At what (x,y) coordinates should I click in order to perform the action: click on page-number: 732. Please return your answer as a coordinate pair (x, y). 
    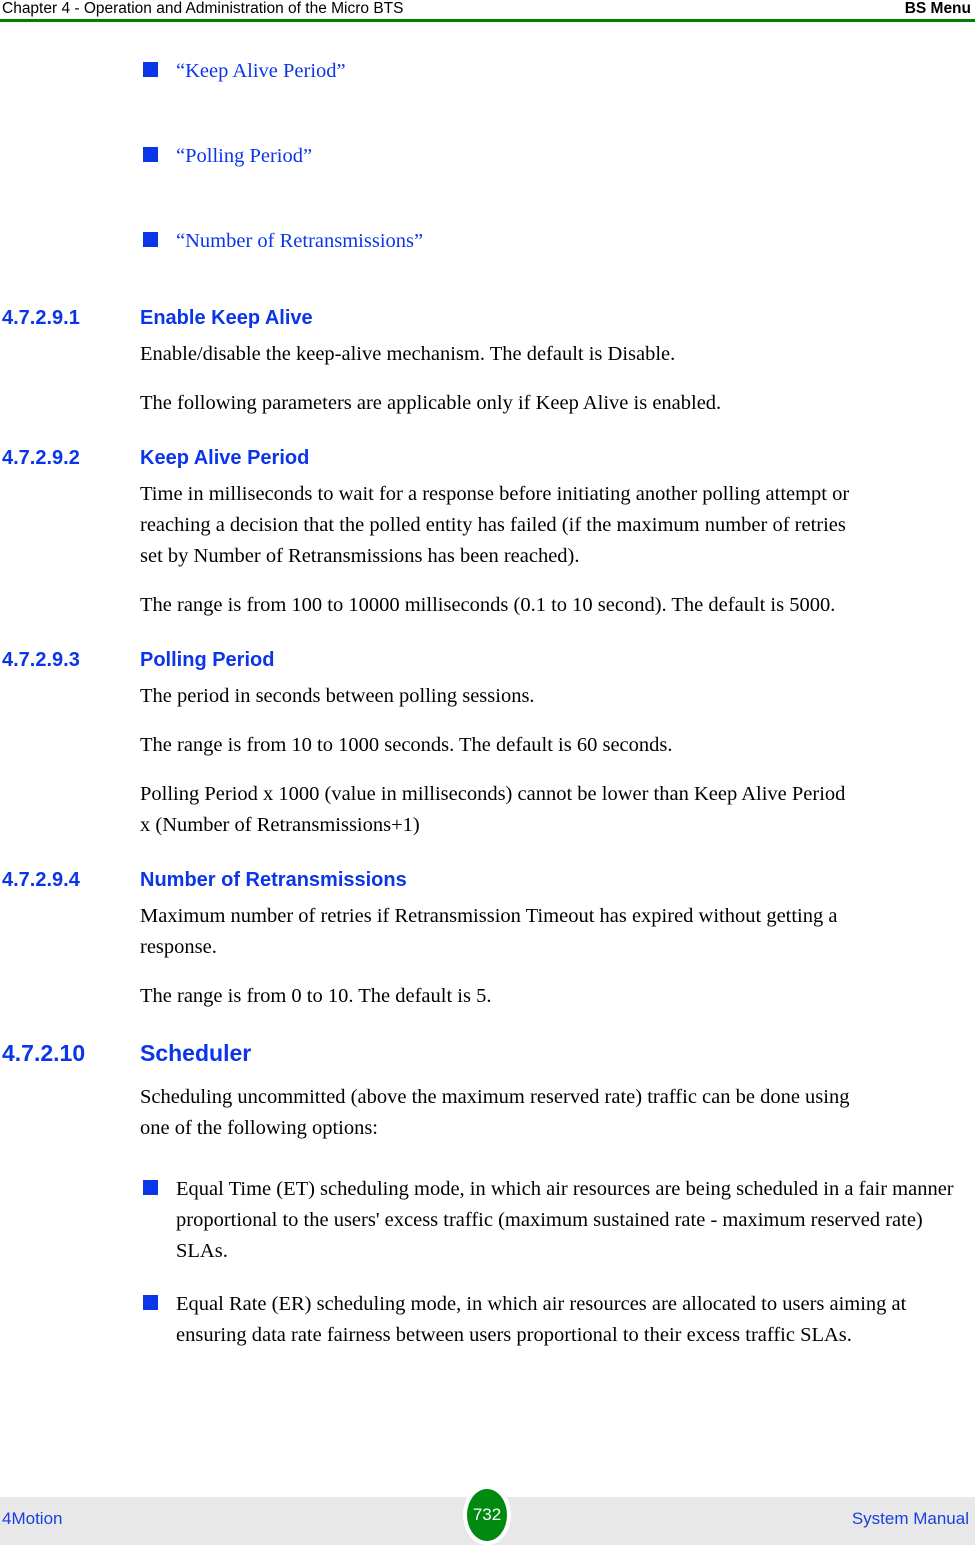
    Looking at the image, I should click on (487, 1515).